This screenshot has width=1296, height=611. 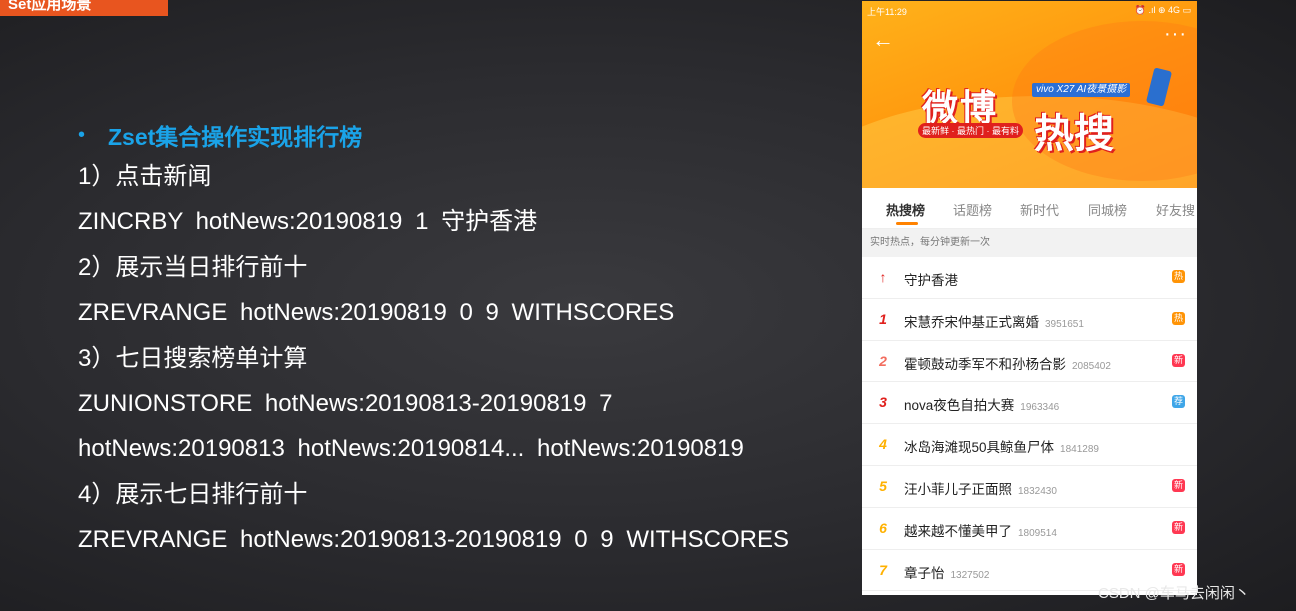 I want to click on hot-search-item: ↑ 守护香港 热, so click(x=1029, y=278).